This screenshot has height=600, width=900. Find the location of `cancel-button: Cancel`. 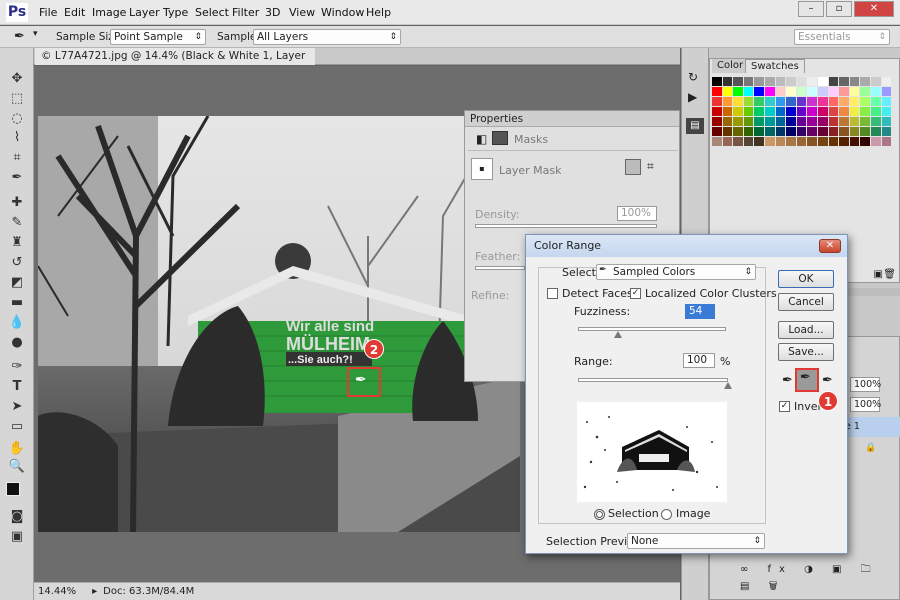

cancel-button: Cancel is located at coordinates (806, 302).